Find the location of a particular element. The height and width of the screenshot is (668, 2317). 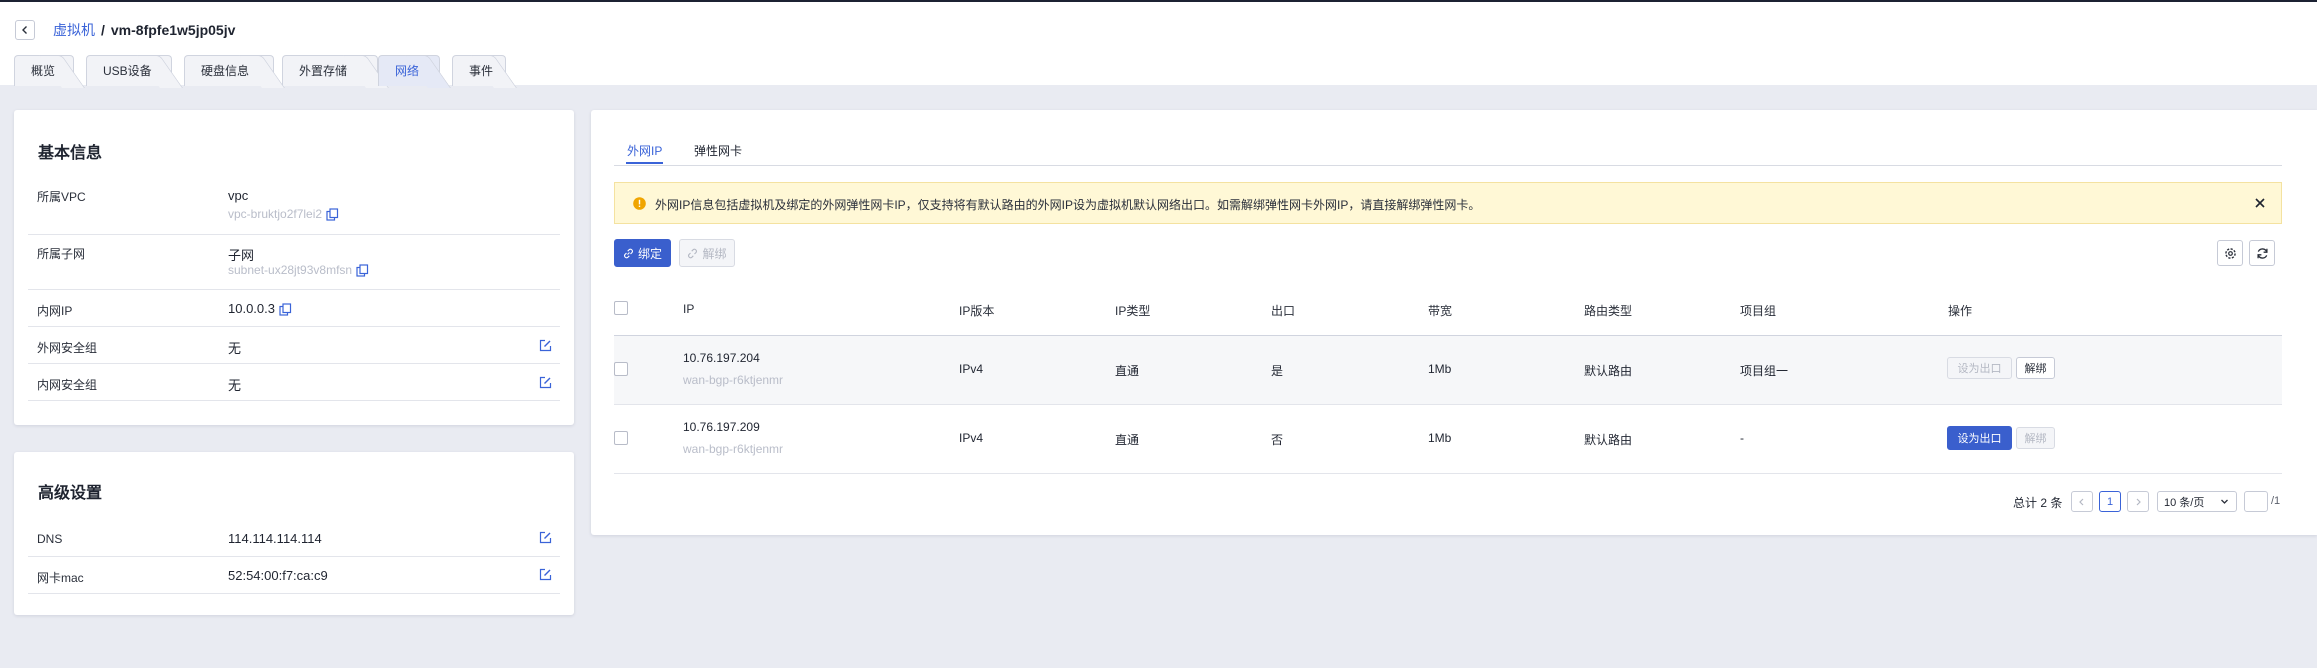

vpc-id-text: vpc-bruktjo2f7lei2 is located at coordinates (275, 214).